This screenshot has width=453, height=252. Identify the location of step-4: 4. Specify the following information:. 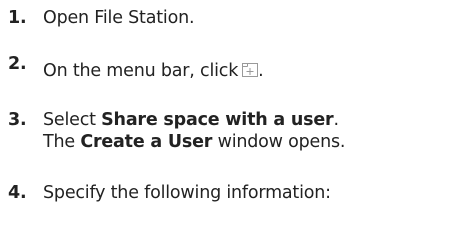
(228, 193).